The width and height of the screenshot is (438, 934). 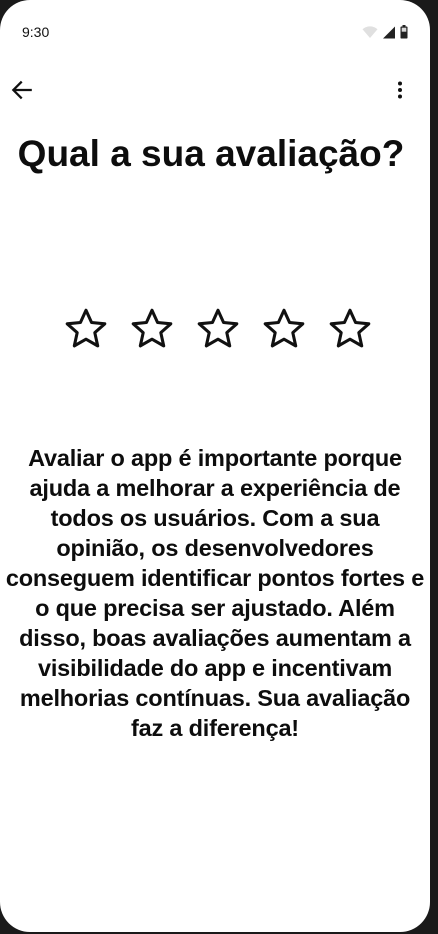 What do you see at coordinates (215, 32) in the screenshot?
I see `status-bar: 9:30` at bounding box center [215, 32].